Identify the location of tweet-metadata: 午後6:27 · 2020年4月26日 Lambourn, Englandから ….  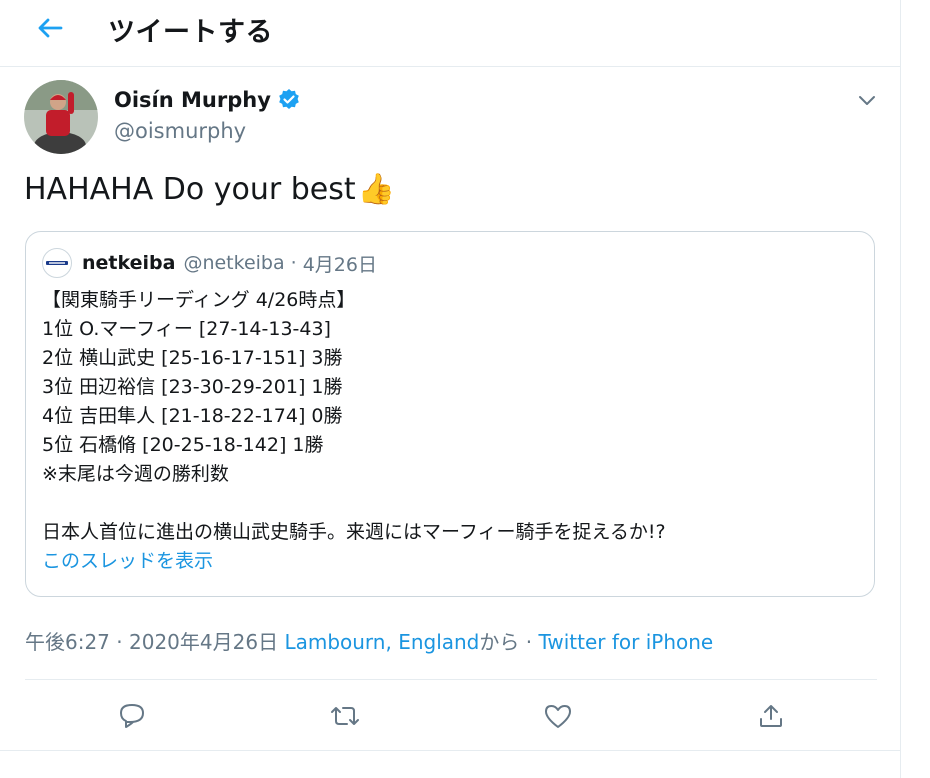
(369, 640).